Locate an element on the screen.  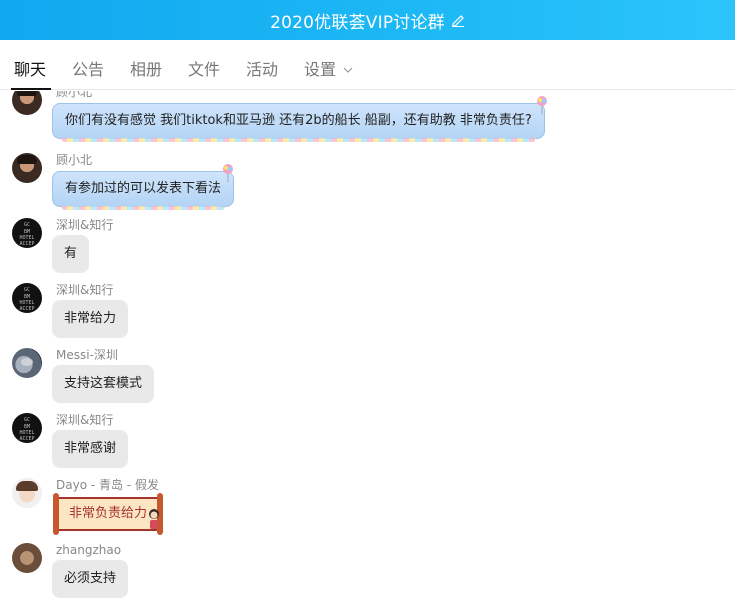
tab-album: 相册 is located at coordinates (146, 70).